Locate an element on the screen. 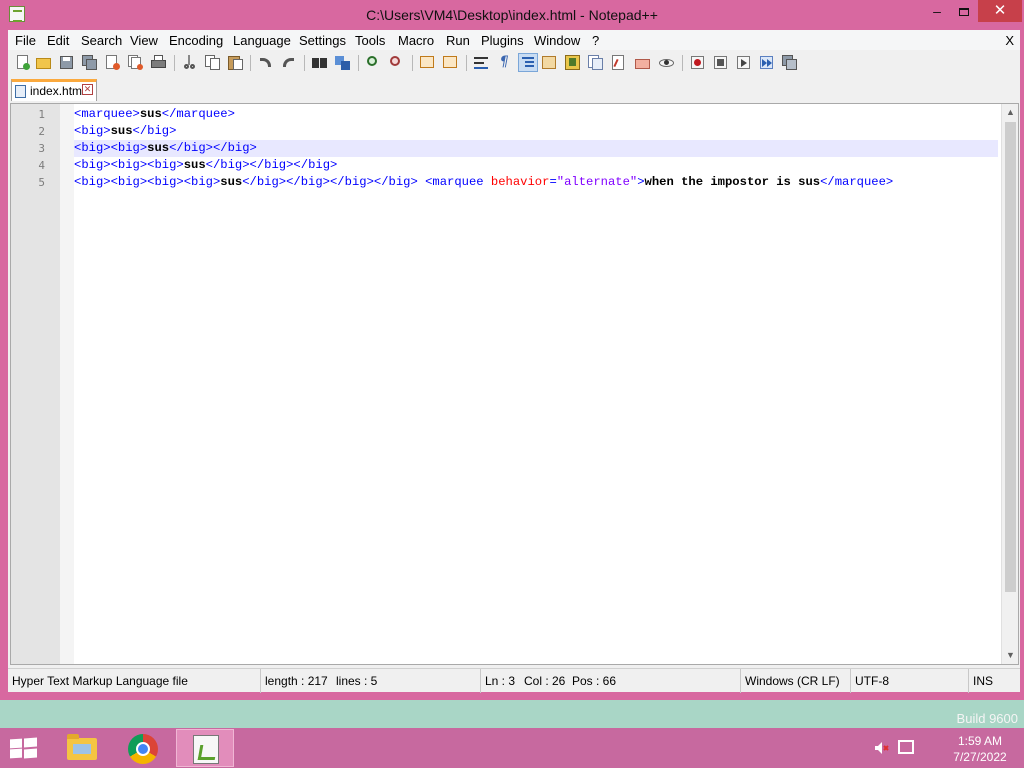  scroll-up-icon: ▲ is located at coordinates (1010, 112).